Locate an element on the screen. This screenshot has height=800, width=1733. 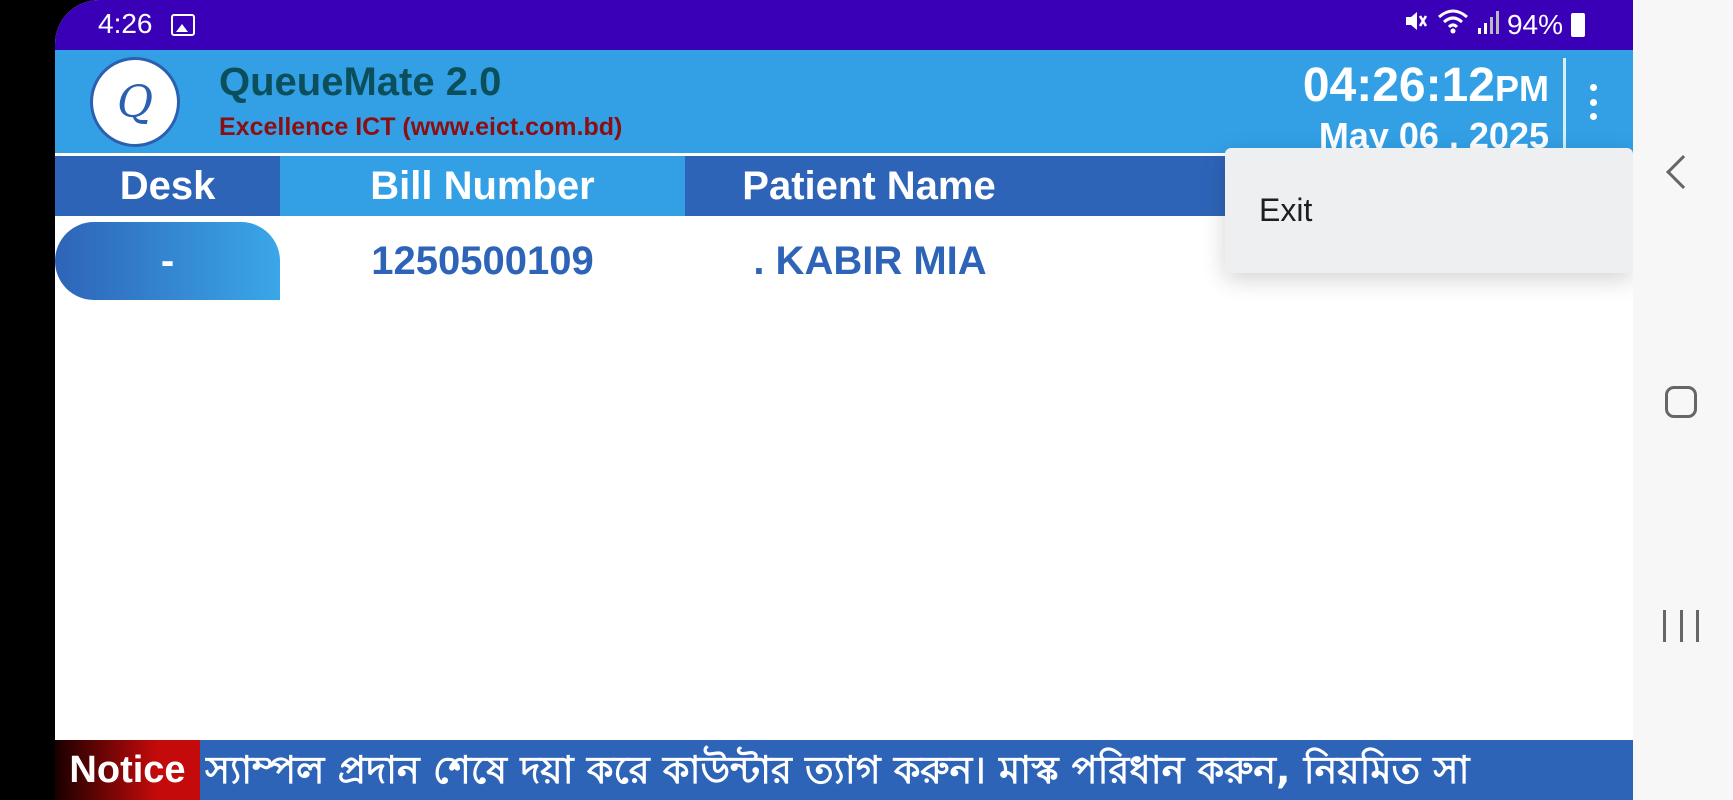
column-desk: Desk is located at coordinates (167, 186).